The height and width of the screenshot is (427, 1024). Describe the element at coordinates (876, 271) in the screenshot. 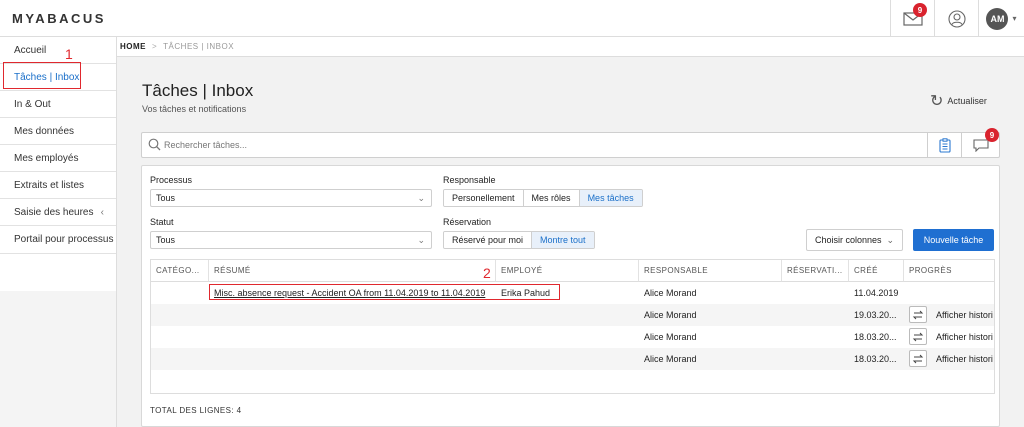

I see `column-header-created: CRÉÉ` at that location.